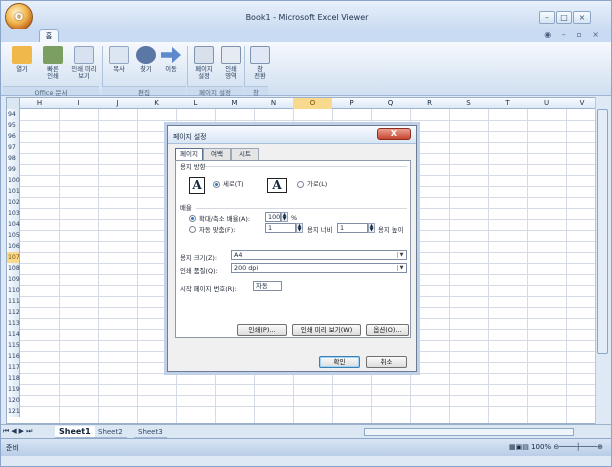 The image size is (612, 467). What do you see at coordinates (119, 65) in the screenshot?
I see `copy-button: 복사` at bounding box center [119, 65].